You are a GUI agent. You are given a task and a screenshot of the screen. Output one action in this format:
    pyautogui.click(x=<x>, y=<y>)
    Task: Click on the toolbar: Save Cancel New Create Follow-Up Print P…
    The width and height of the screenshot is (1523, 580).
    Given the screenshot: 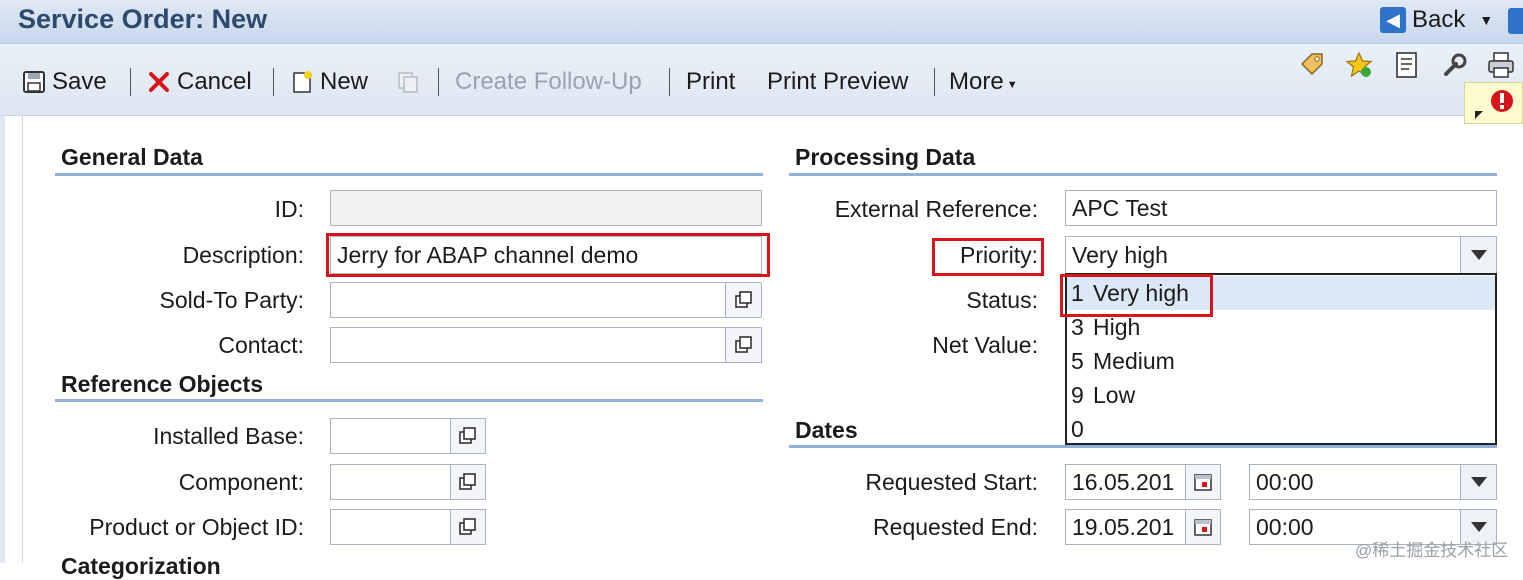 What is the action you would take?
    pyautogui.click(x=761, y=80)
    